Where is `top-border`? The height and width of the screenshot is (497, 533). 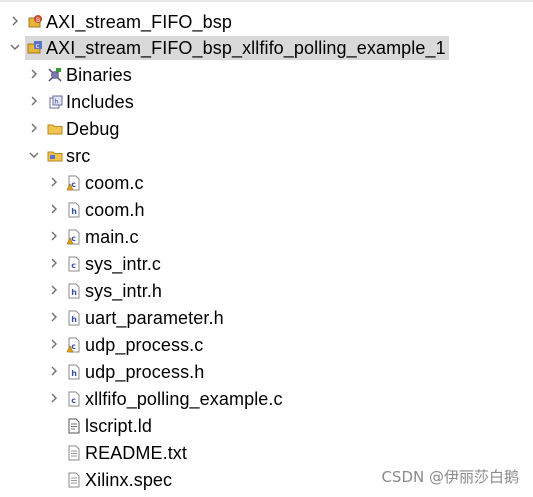
top-border is located at coordinates (266, 1).